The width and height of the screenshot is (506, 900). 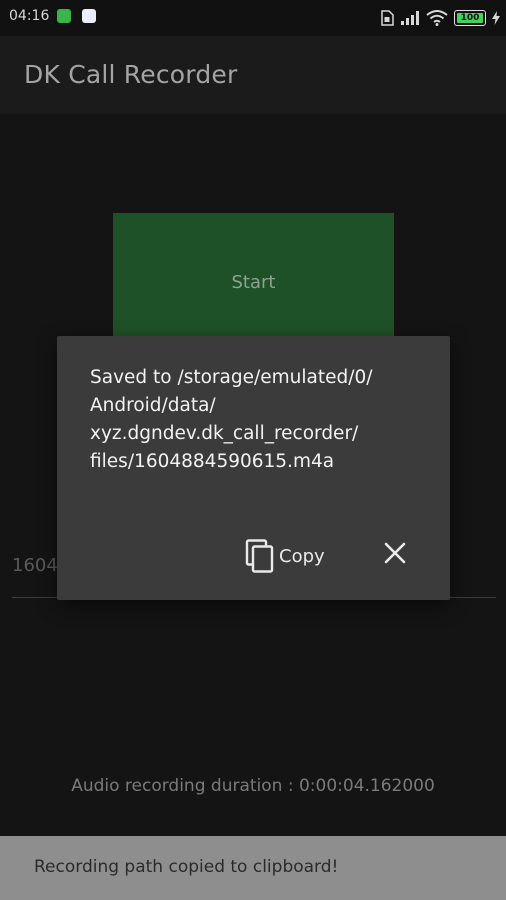 What do you see at coordinates (437, 18) in the screenshot?
I see `wifi-icon` at bounding box center [437, 18].